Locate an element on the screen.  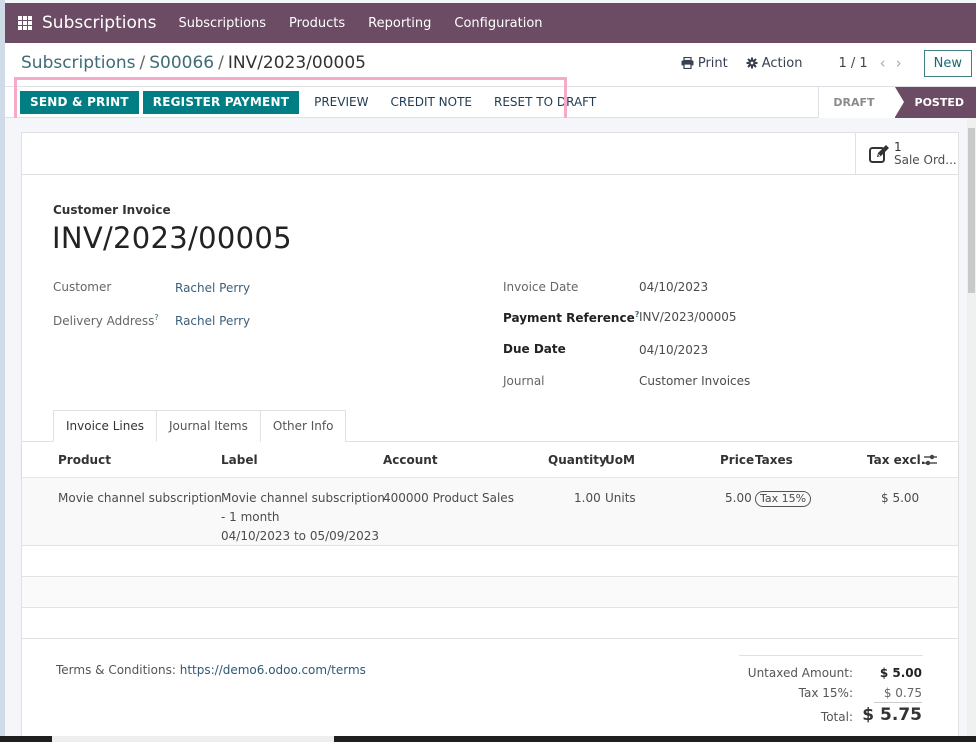
preview-button: PREVIEW is located at coordinates (341, 102).